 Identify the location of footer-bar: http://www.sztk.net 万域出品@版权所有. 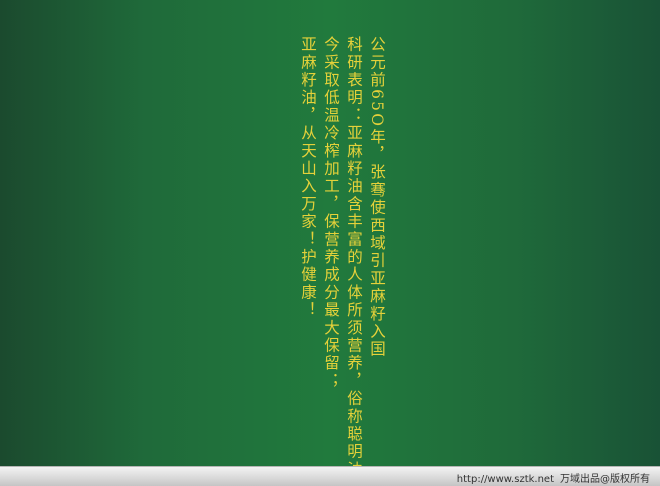
(330, 476).